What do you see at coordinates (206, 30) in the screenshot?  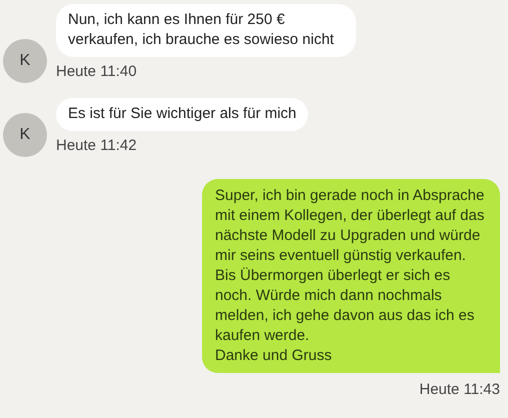 I see `message-bubble: Nun, ich kann es Ihnen für 250 € verkaufen, ich brauche es sowieso nicht` at bounding box center [206, 30].